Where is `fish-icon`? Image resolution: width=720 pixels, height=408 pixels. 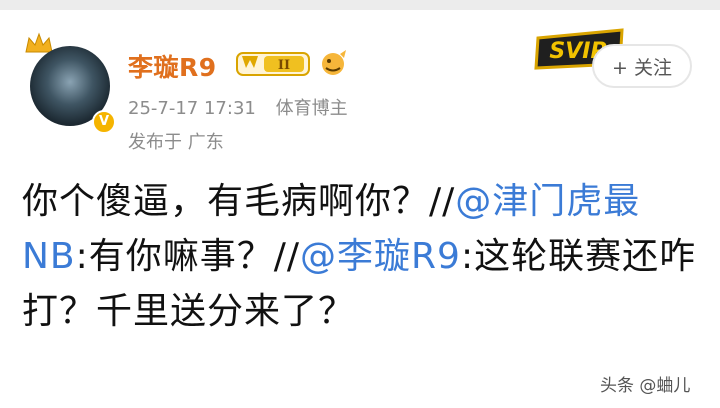 fish-icon is located at coordinates (334, 62).